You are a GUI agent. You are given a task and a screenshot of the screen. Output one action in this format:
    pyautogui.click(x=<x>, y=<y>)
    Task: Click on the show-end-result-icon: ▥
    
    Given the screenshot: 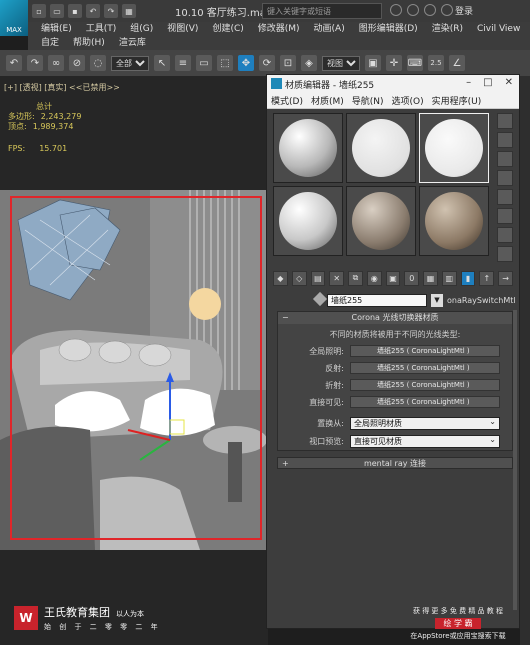 What is the action you would take?
    pyautogui.click(x=449, y=278)
    